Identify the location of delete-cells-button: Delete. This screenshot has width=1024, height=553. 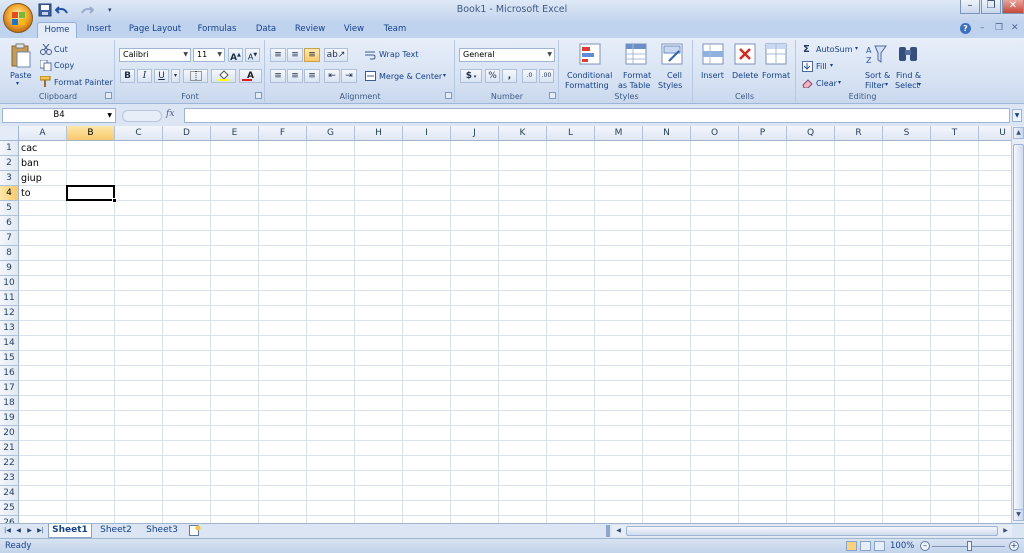
(745, 75).